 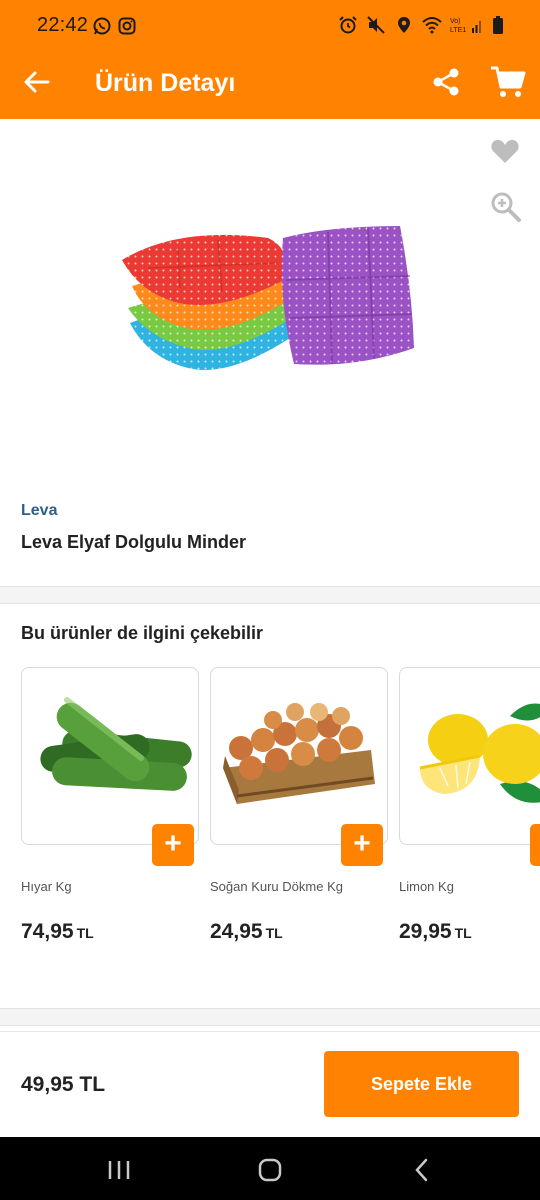 I want to click on product-card-limon, so click(x=469, y=756).